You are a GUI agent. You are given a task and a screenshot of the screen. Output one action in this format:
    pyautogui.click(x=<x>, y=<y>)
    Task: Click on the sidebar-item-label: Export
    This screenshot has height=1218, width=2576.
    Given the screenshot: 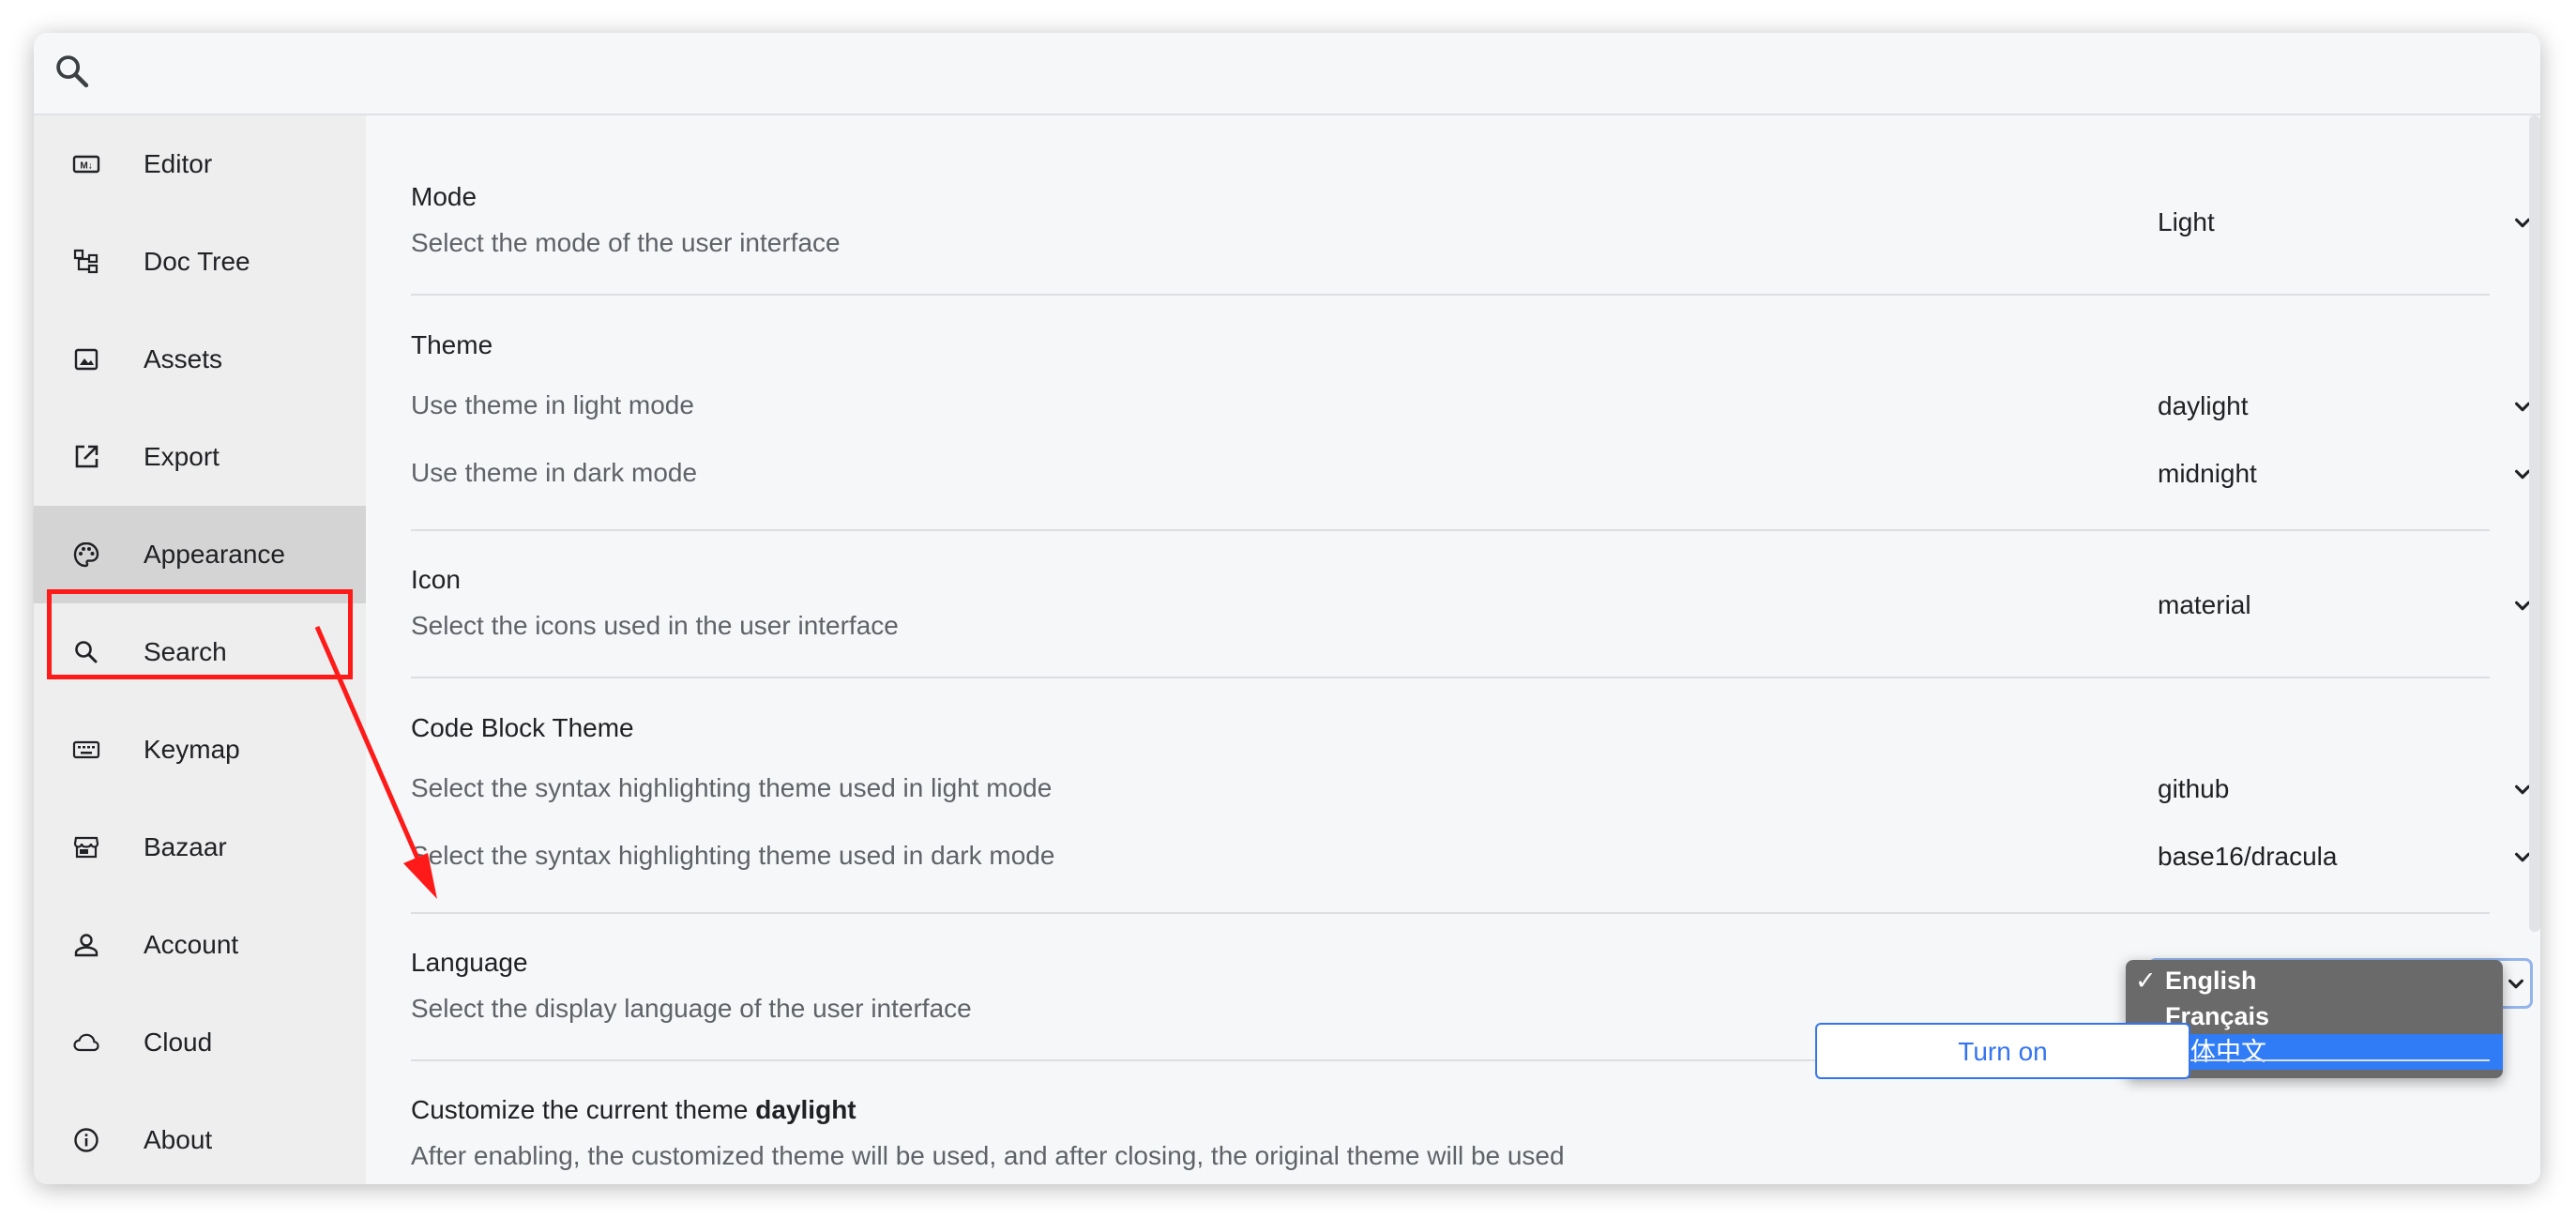 What is the action you would take?
    pyautogui.click(x=182, y=456)
    